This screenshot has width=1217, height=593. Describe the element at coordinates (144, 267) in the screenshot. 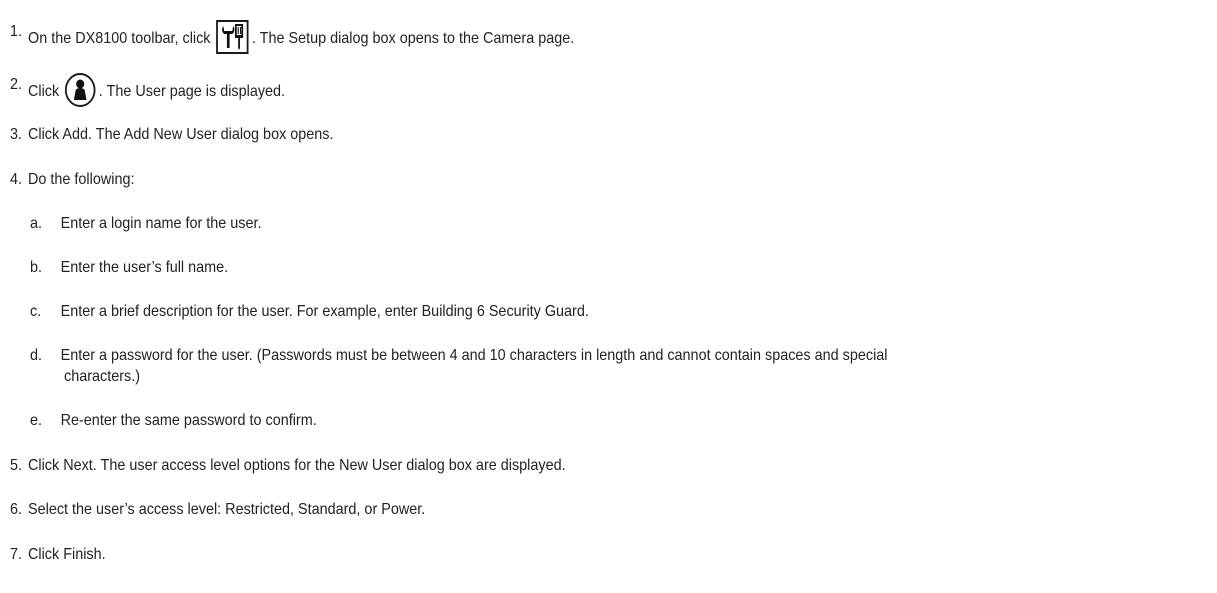

I see `substep-text: Enter the user’s full name.` at that location.